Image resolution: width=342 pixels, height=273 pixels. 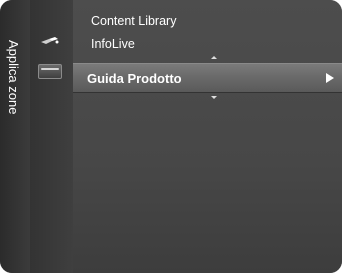 What do you see at coordinates (113, 44) in the screenshot?
I see `menu-item-infolive: InfoLive` at bounding box center [113, 44].